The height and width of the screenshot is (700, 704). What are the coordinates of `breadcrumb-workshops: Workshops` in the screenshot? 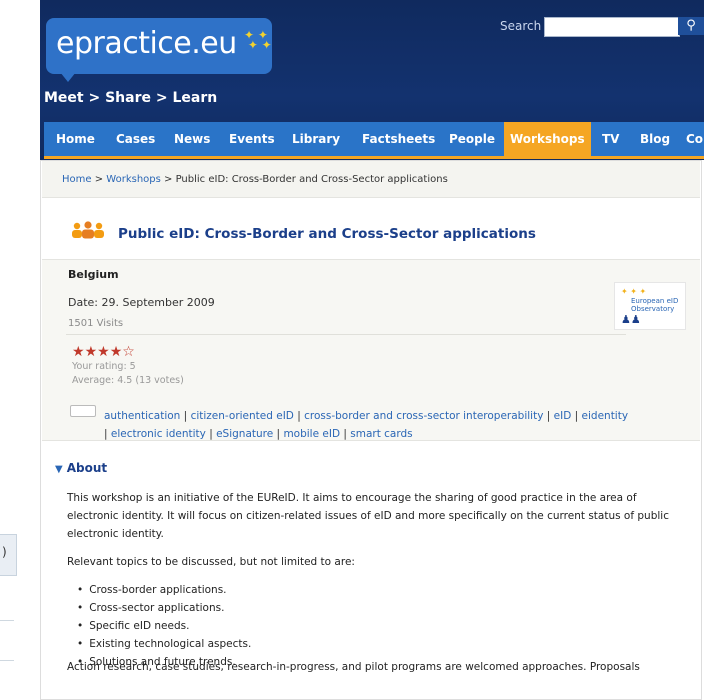 It's located at (133, 179).